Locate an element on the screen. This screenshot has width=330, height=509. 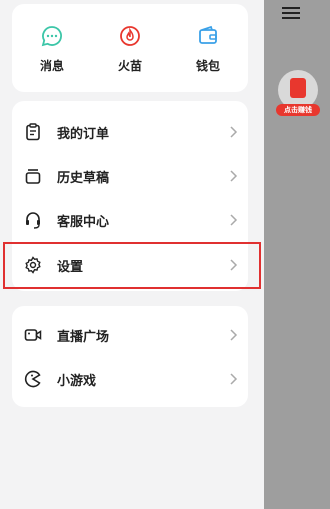
extra-card: 直播广场 小游戏 is located at coordinates (130, 356).